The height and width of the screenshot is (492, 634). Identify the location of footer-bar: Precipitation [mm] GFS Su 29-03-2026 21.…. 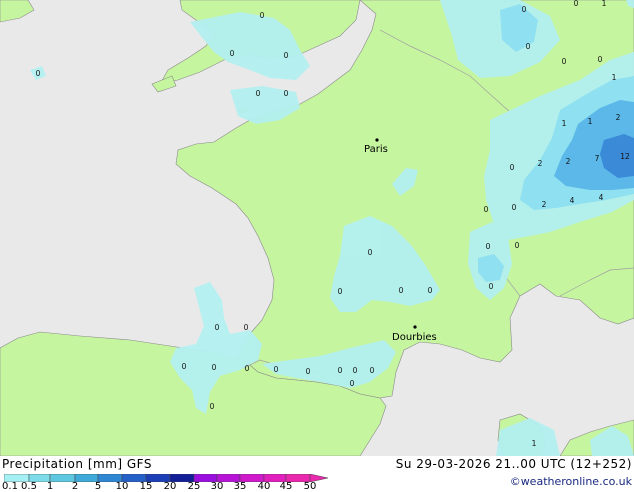
(317, 474).